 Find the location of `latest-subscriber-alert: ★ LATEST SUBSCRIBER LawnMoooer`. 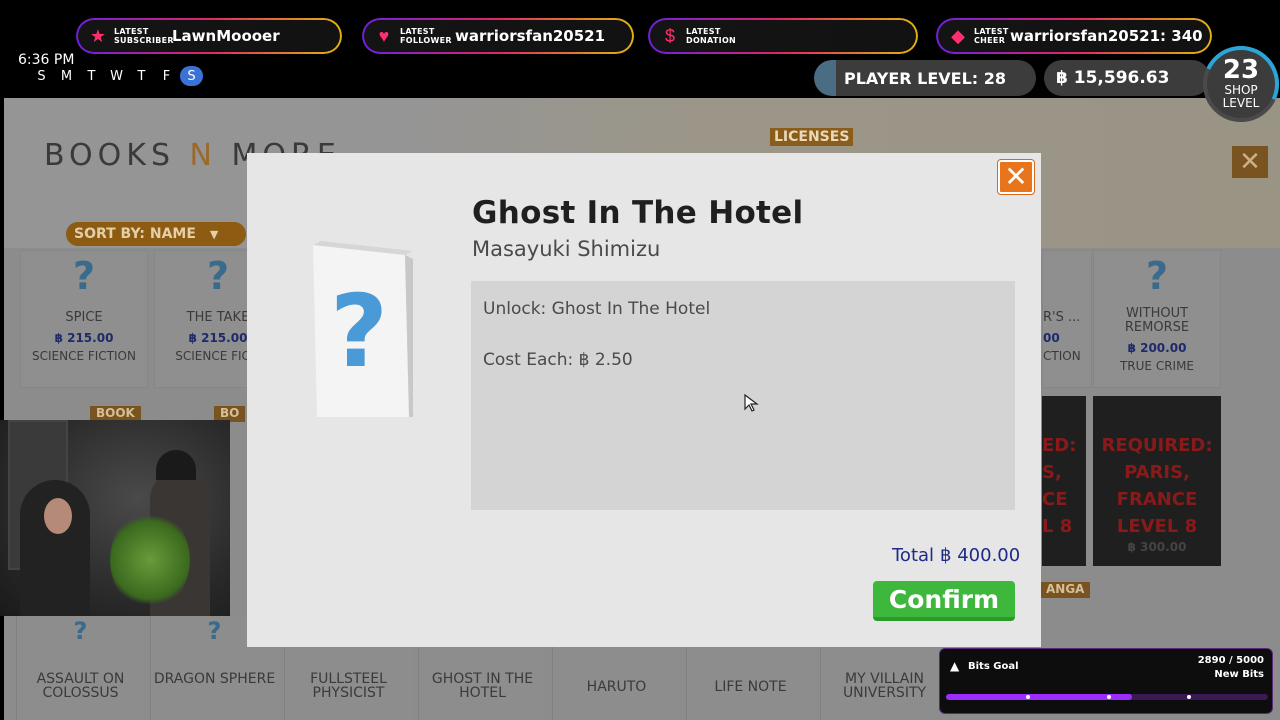

latest-subscriber-alert: ★ LATEST SUBSCRIBER LawnMoooer is located at coordinates (209, 36).